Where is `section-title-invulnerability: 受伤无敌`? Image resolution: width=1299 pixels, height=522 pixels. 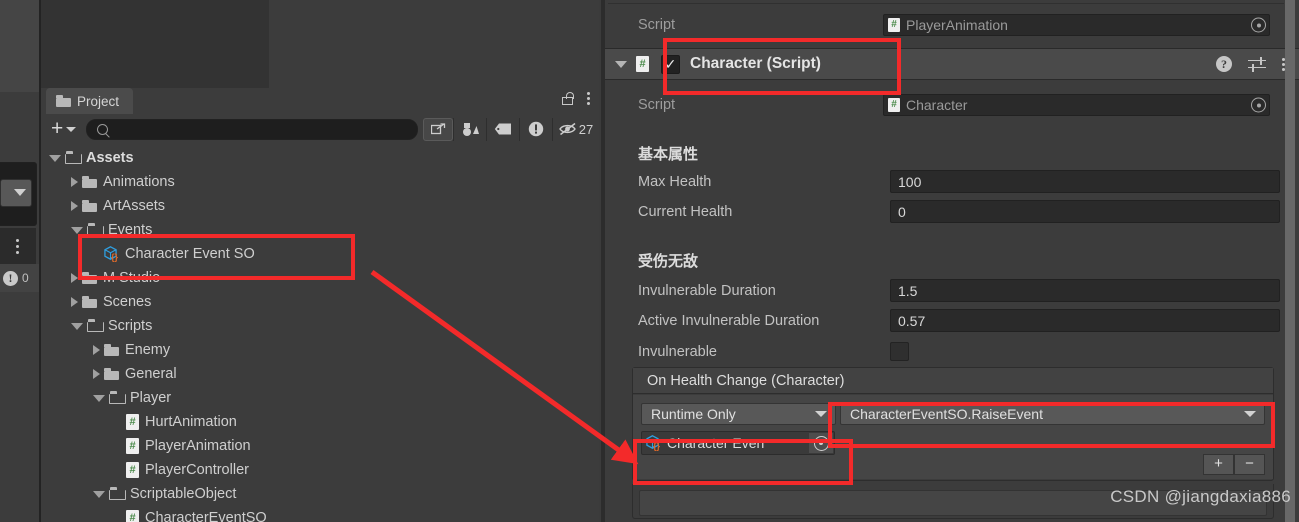 section-title-invulnerability: 受伤无敌 is located at coordinates (668, 261).